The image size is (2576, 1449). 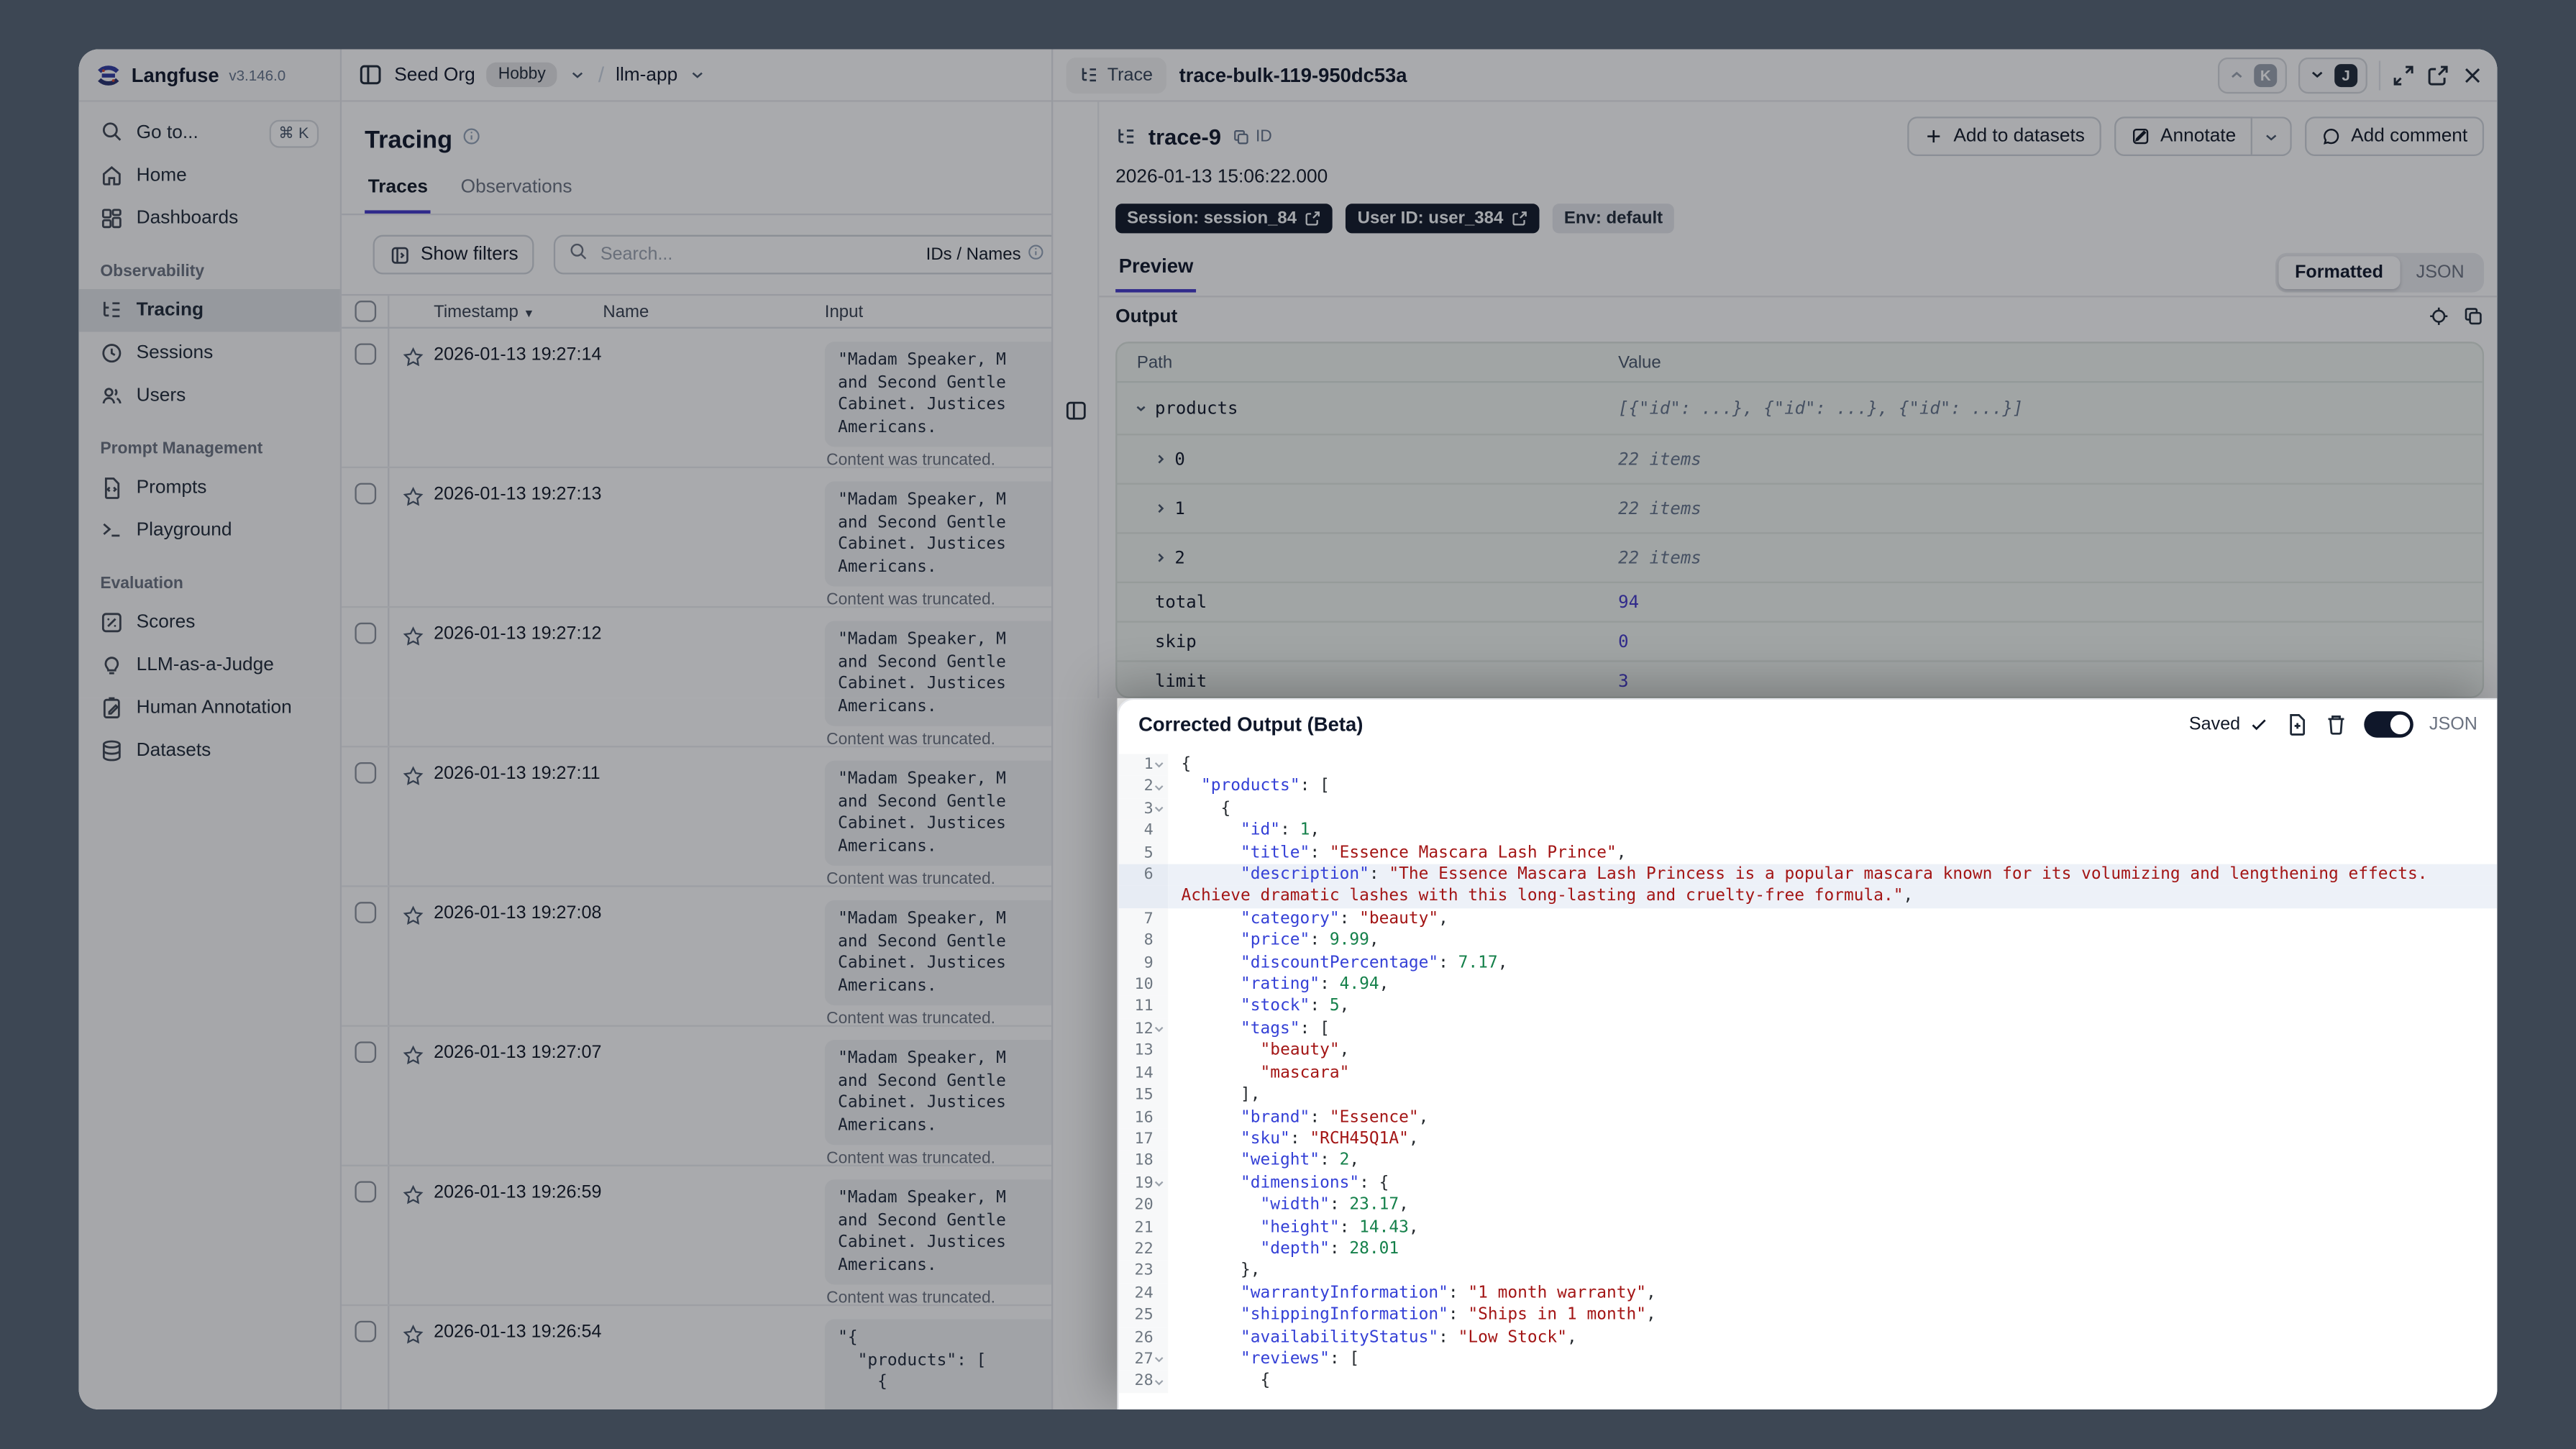 What do you see at coordinates (1808, 787) in the screenshot?
I see `editor-line: 2 "products": [` at bounding box center [1808, 787].